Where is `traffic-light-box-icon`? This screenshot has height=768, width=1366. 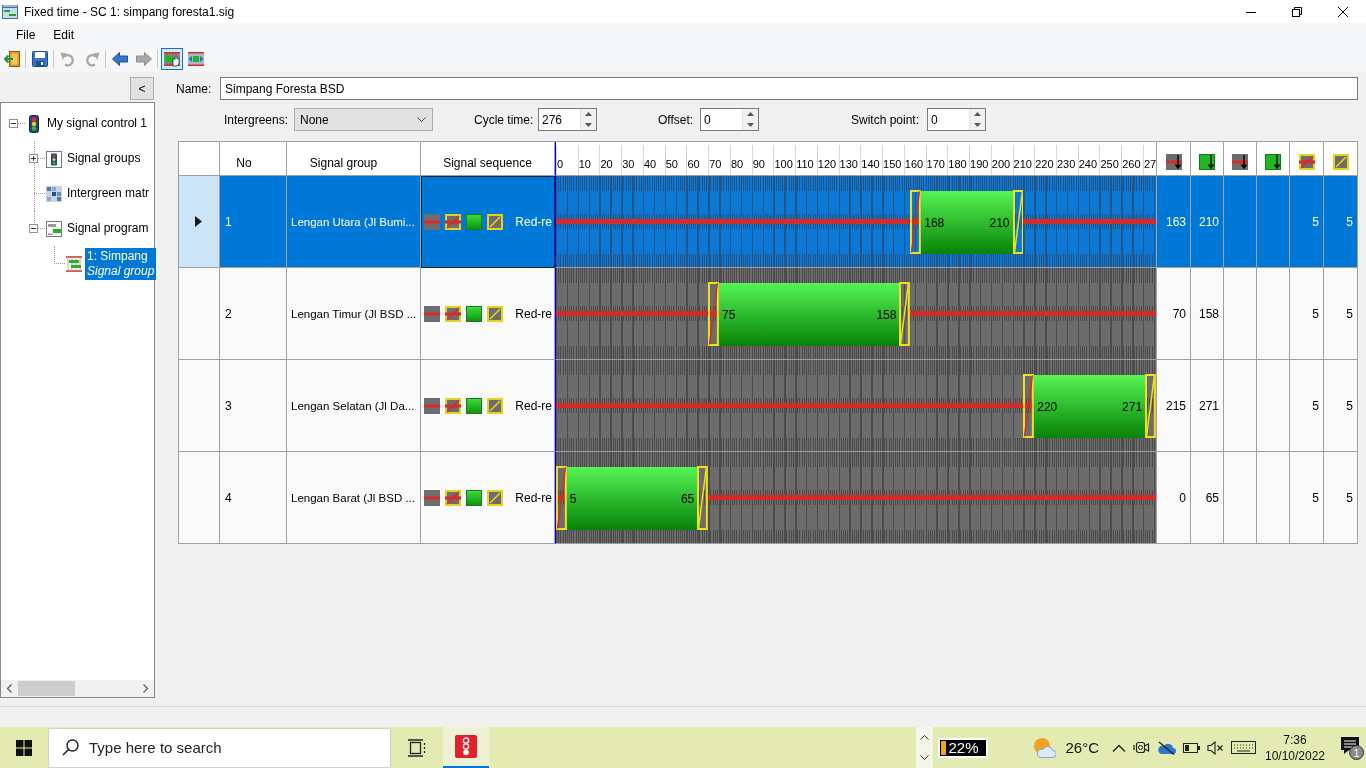 traffic-light-box-icon is located at coordinates (54, 158).